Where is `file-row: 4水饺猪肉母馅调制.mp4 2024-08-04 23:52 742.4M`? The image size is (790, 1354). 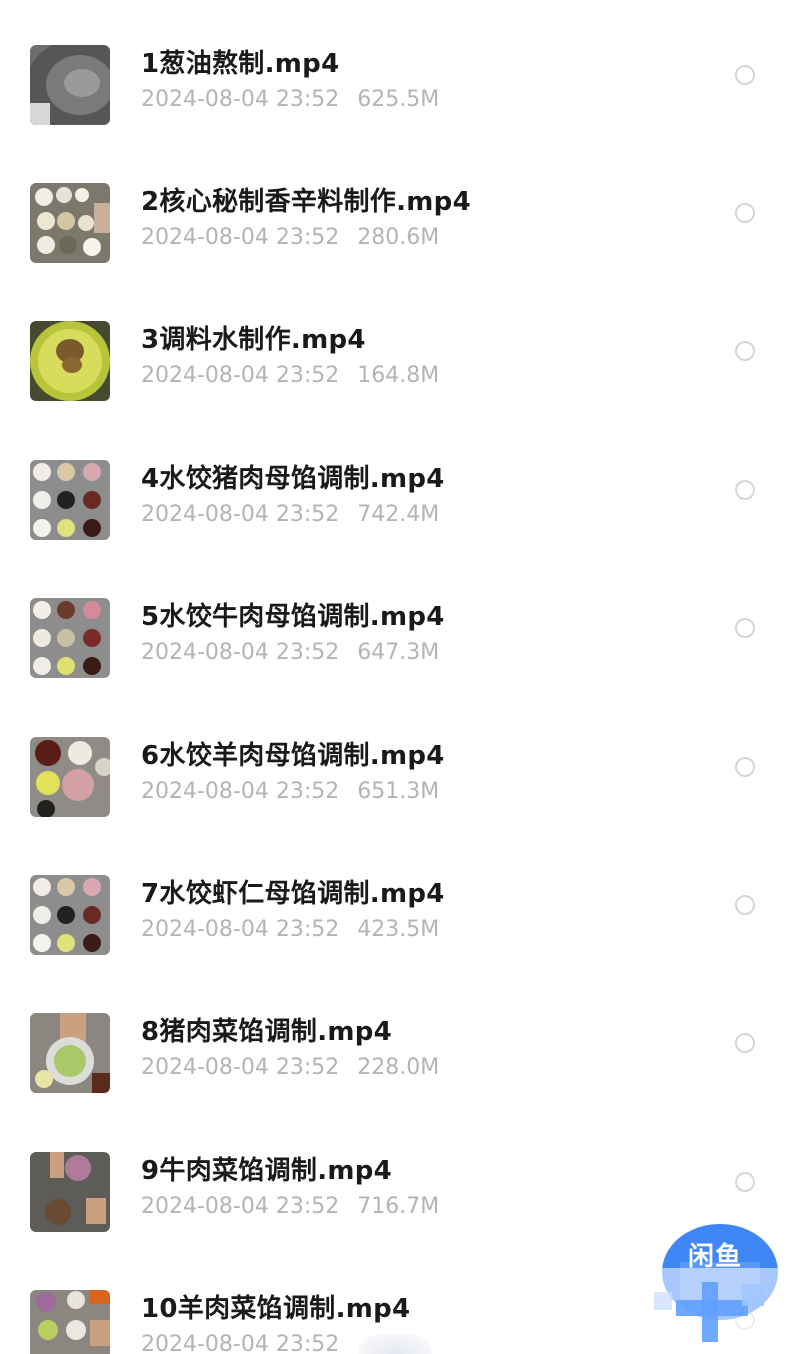
file-row: 4水饺猪肉母馅调制.mp4 2024-08-04 23:52 742.4M is located at coordinates (395, 521).